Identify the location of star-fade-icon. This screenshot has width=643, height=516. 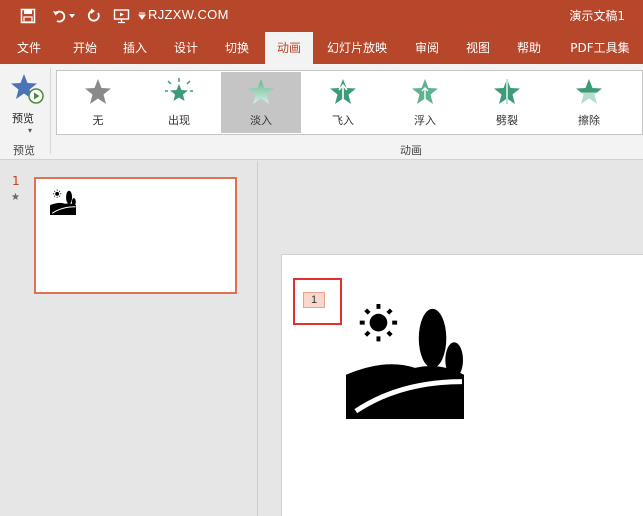
(261, 91).